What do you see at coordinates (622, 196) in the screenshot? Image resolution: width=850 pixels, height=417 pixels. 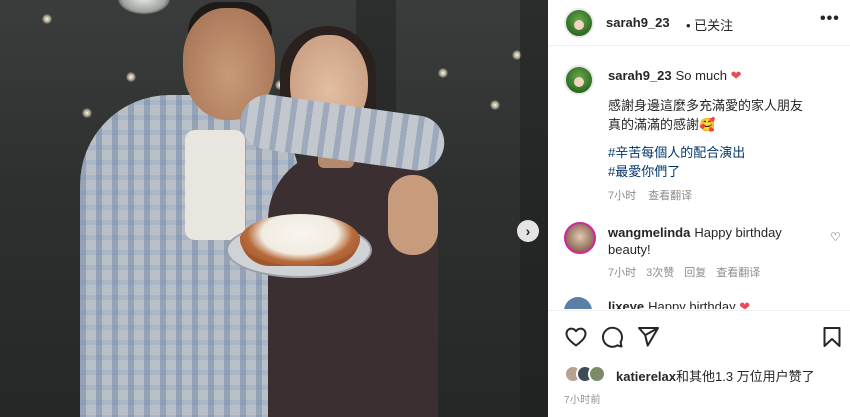 I see `caption-time: 7小时` at bounding box center [622, 196].